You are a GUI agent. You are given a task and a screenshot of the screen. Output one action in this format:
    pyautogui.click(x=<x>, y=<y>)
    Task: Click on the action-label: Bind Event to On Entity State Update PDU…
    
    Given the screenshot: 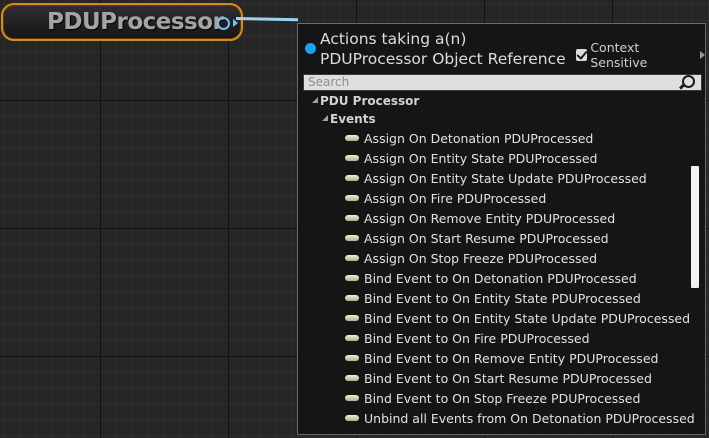 What is the action you would take?
    pyautogui.click(x=527, y=318)
    